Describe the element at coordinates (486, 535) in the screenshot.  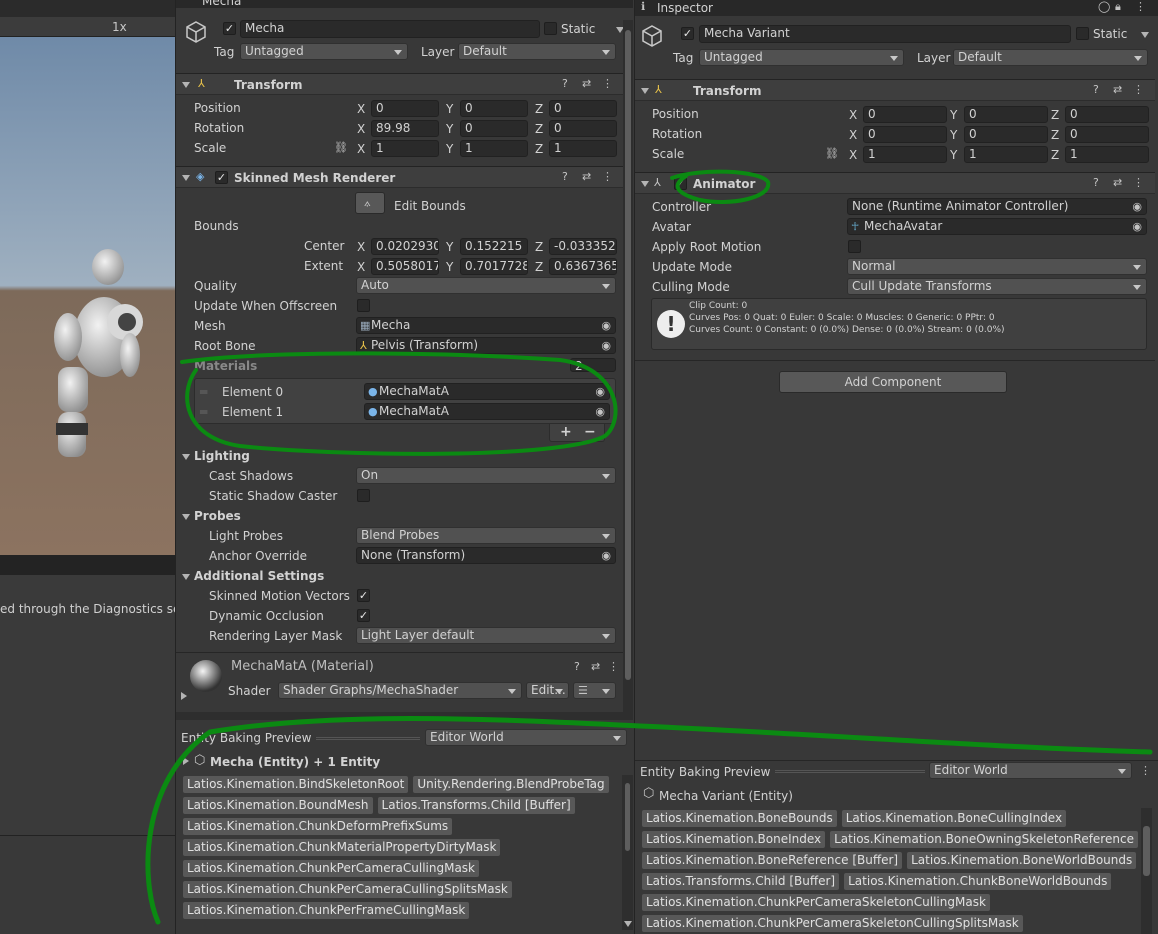
I see `light-probes-dropdown: Blend Probes` at that location.